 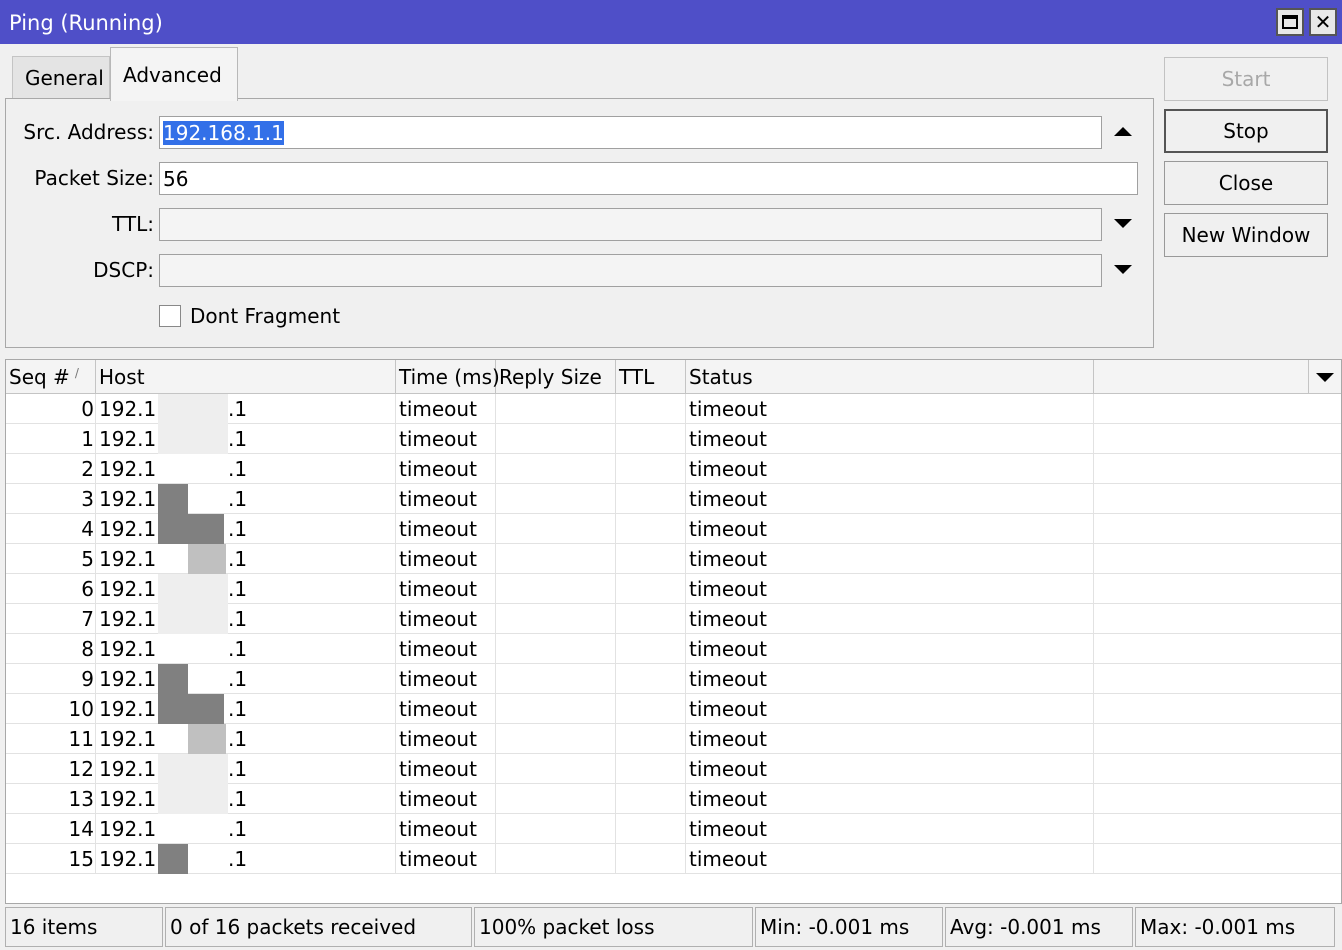 What do you see at coordinates (1039, 927) in the screenshot?
I see `status-avg: Avg: -0.001 ms` at bounding box center [1039, 927].